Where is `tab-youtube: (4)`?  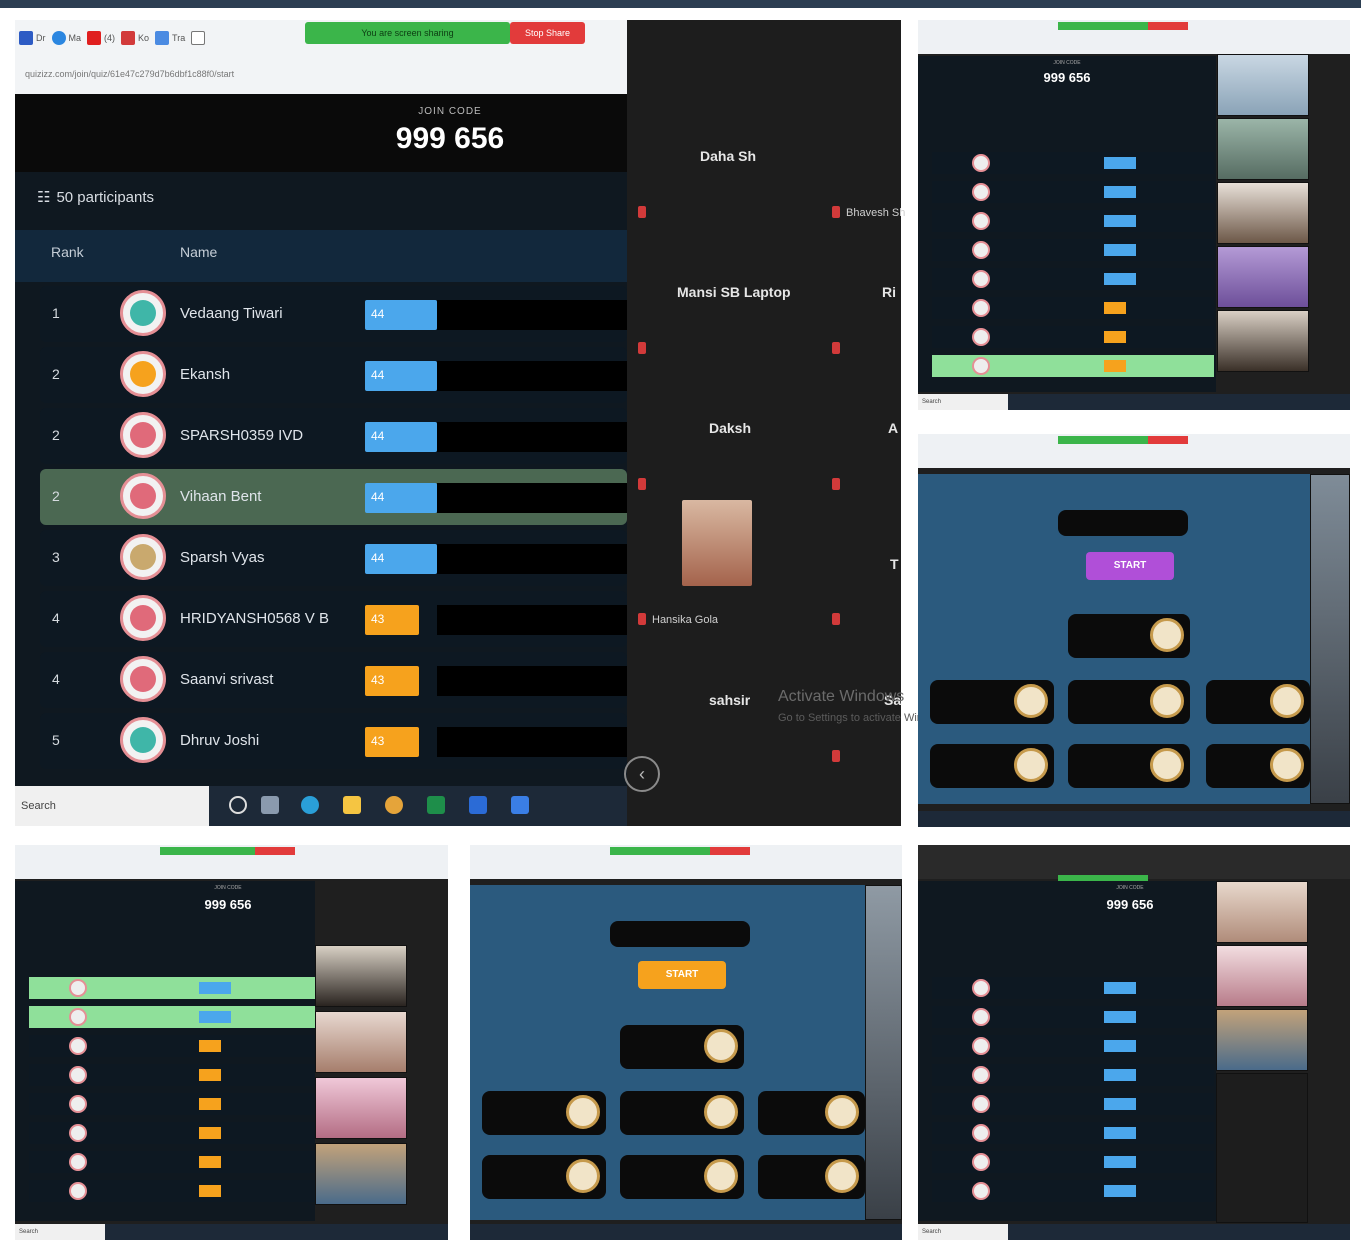
tab-youtube: (4) is located at coordinates (101, 38).